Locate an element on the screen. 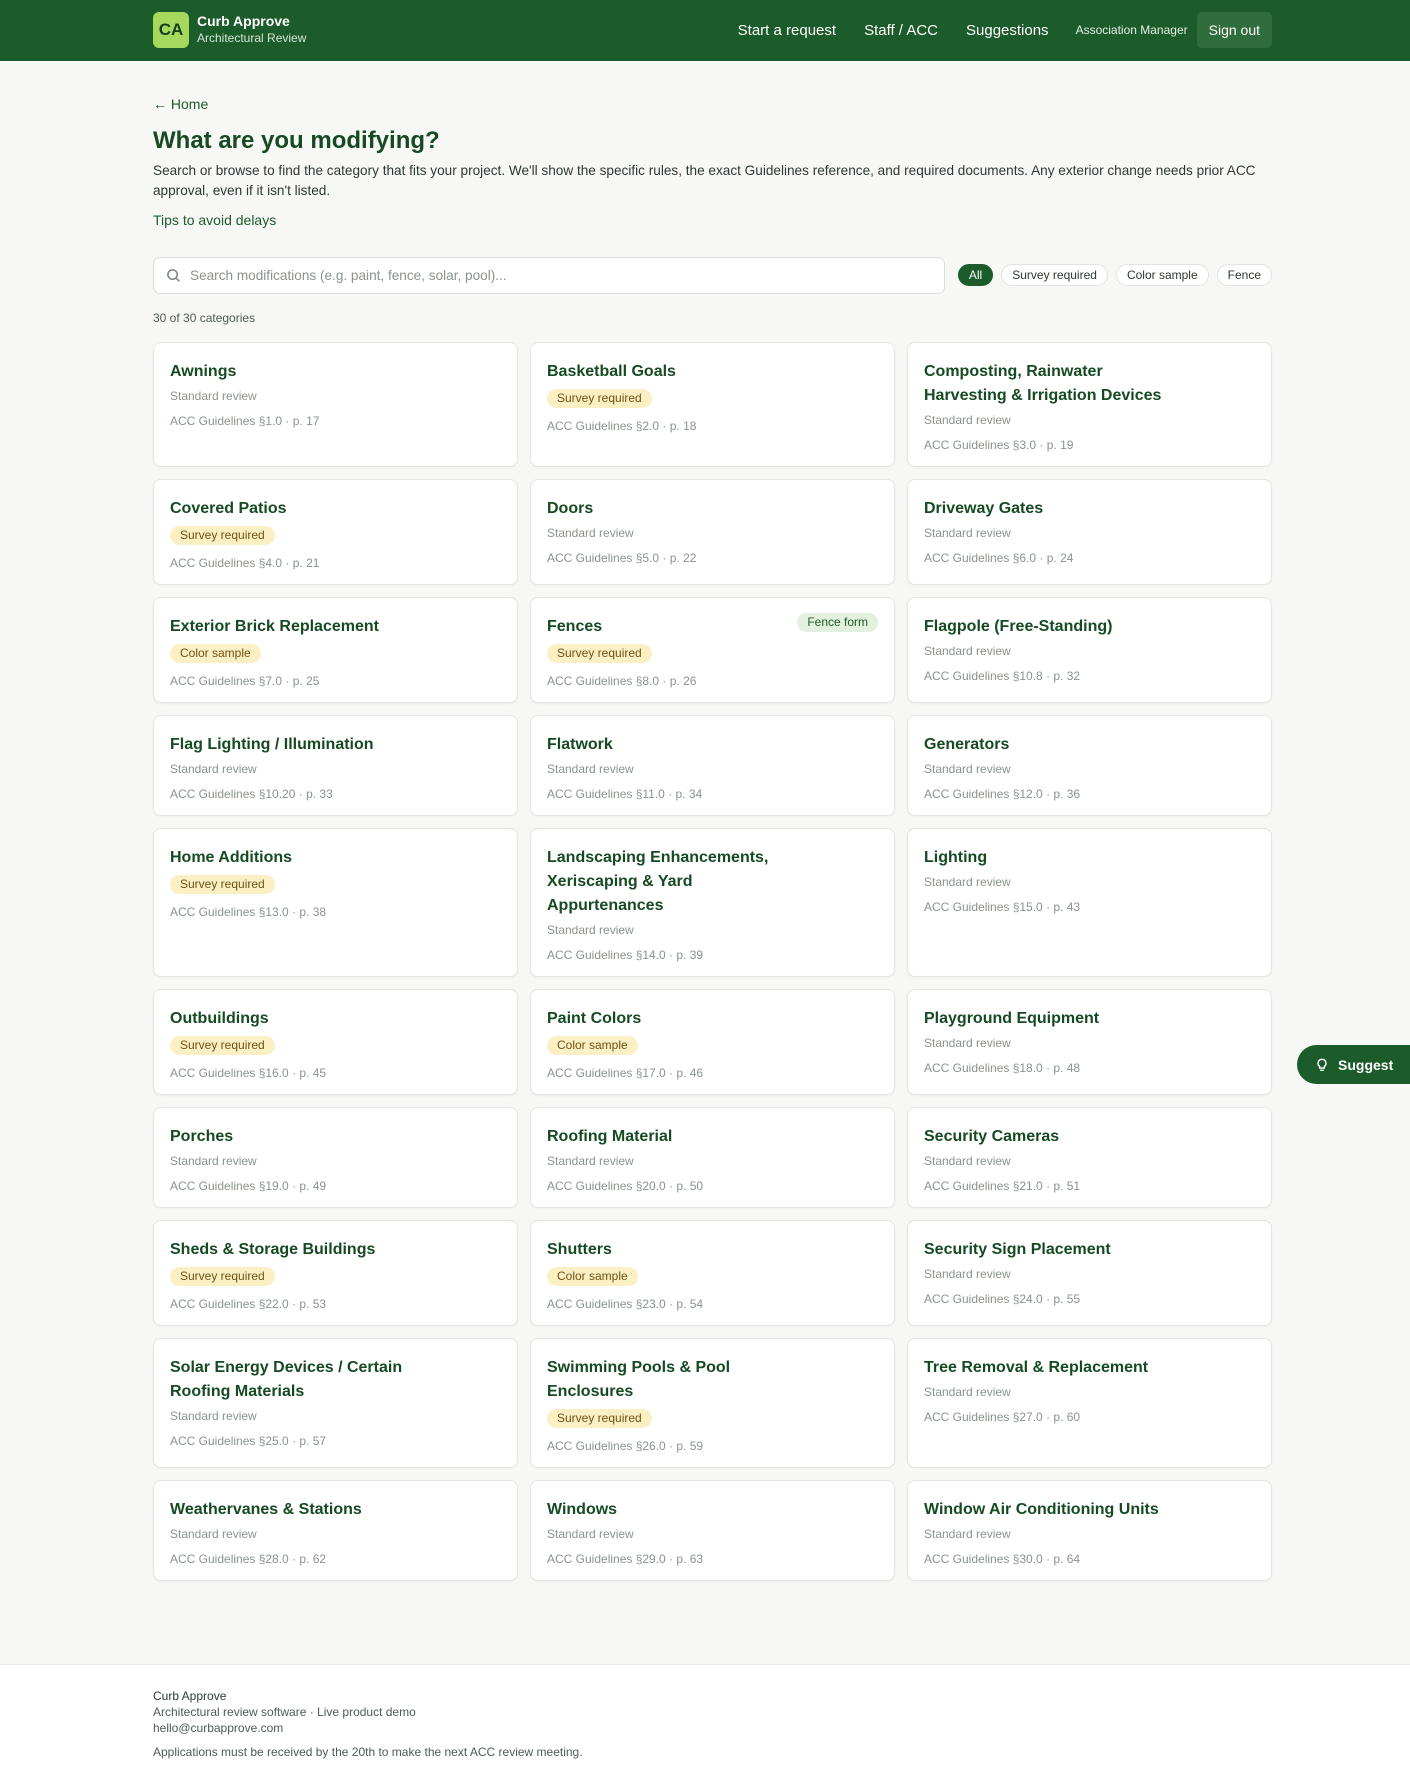 The height and width of the screenshot is (1784, 1410). app-name: Curb Approve is located at coordinates (243, 21).